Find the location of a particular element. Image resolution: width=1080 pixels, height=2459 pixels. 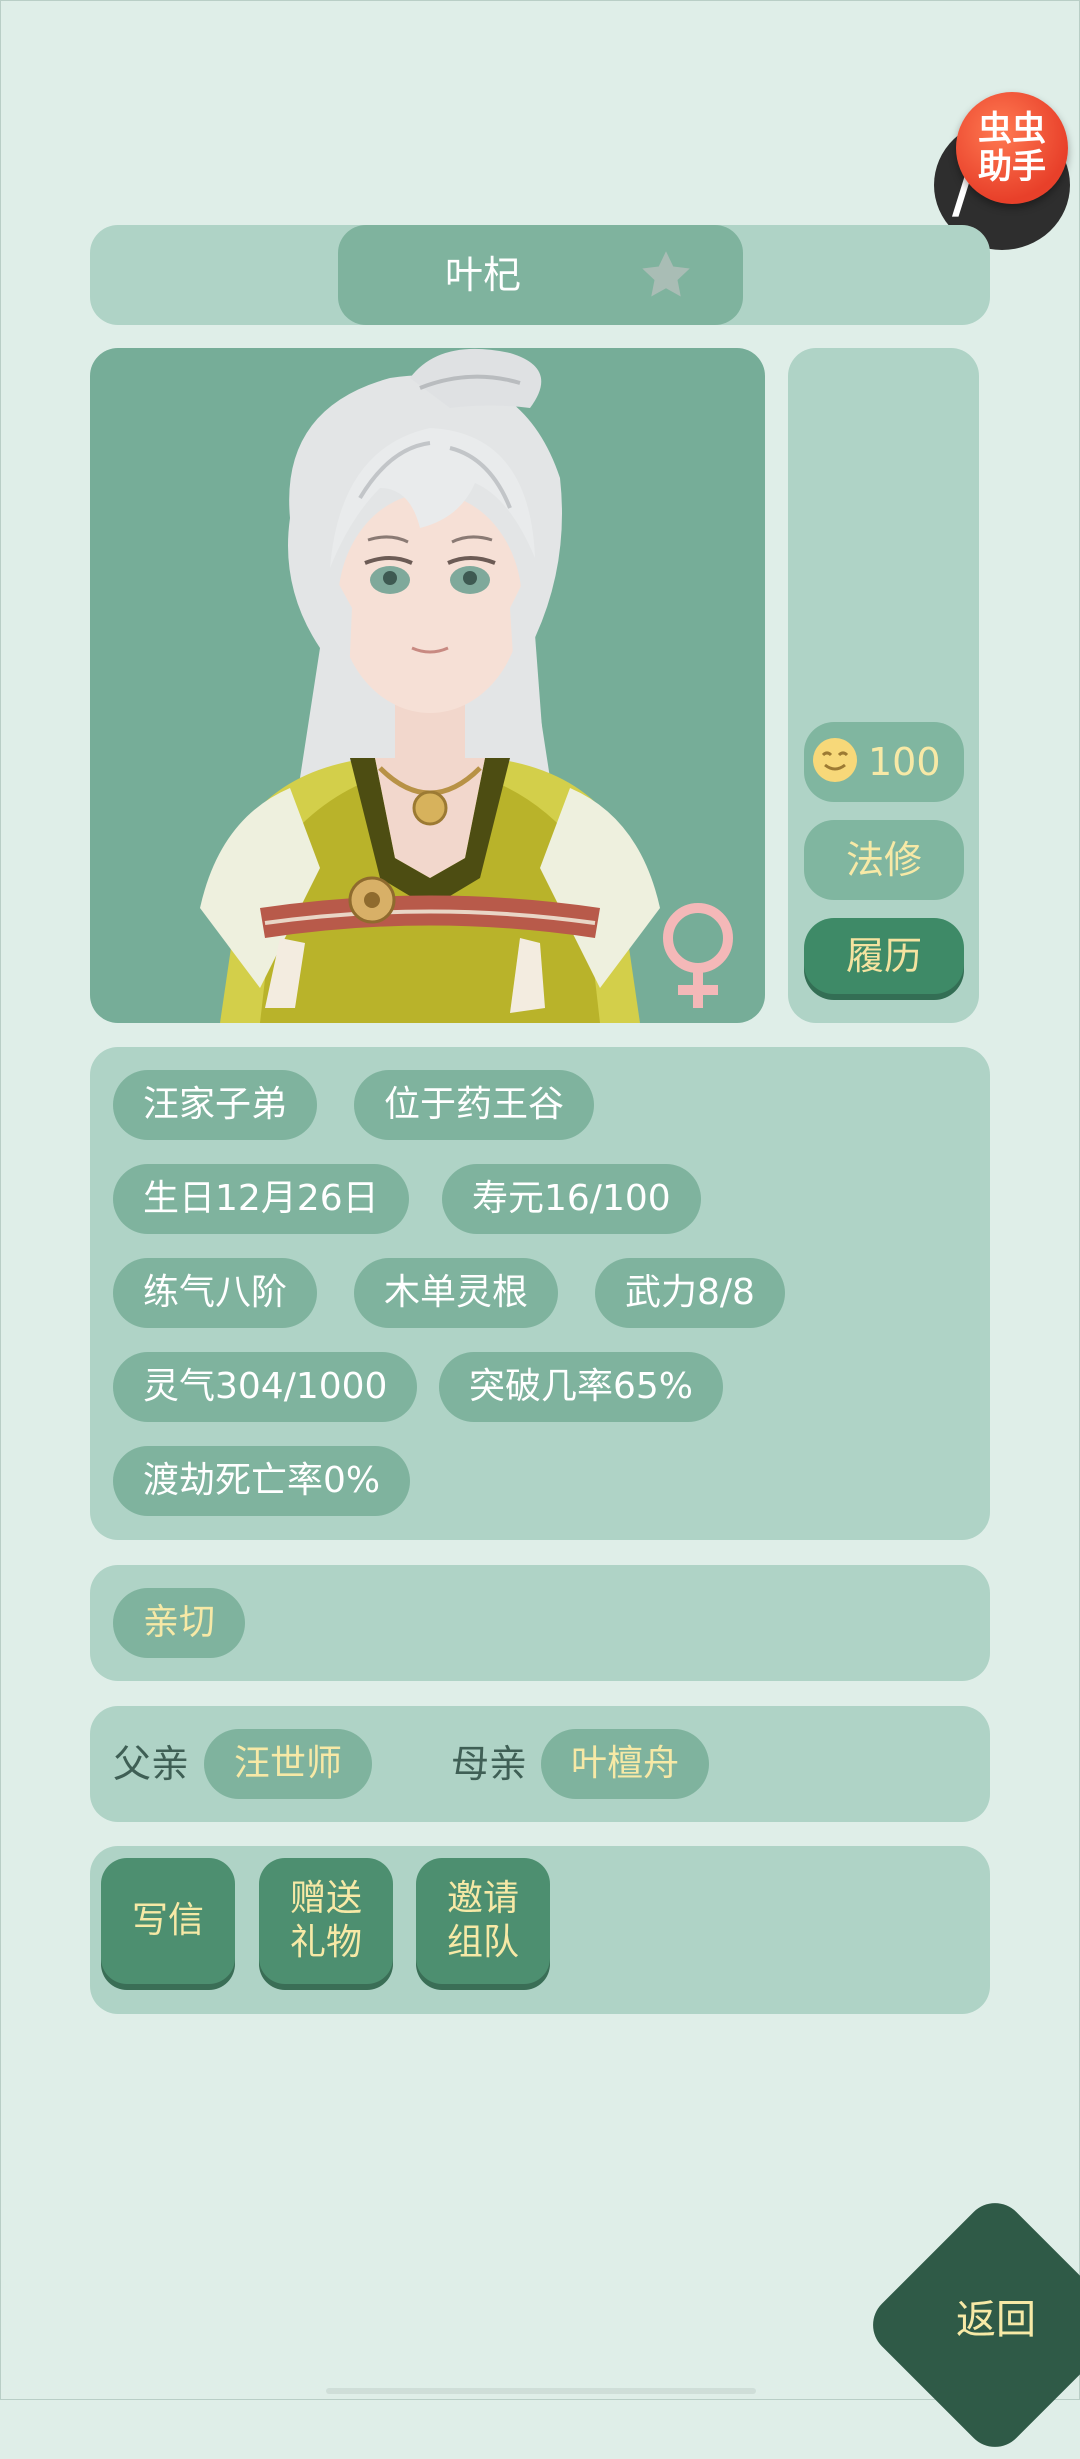

tag-birthday: 生日12月26日 is located at coordinates (261, 1199).